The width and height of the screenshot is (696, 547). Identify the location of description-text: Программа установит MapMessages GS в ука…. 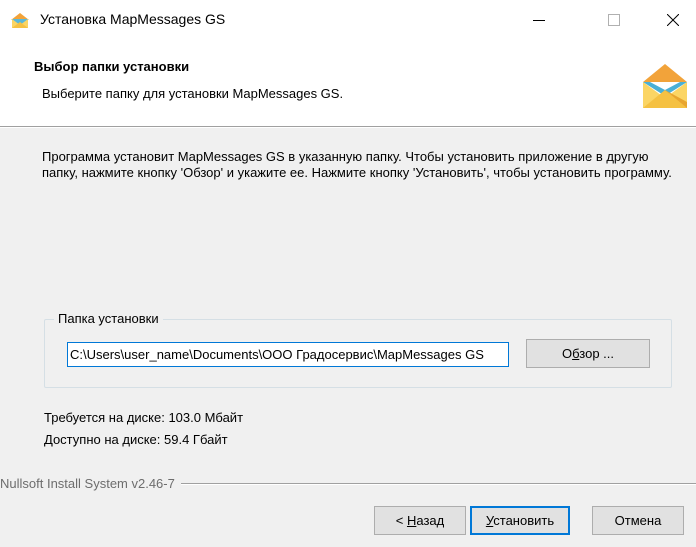
(357, 164).